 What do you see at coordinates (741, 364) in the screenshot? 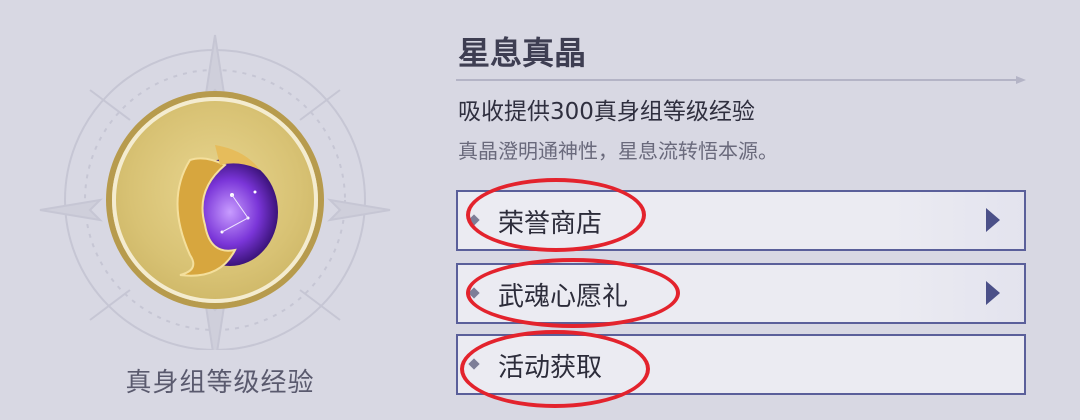
I see `source-button-event: 活动获取` at bounding box center [741, 364].